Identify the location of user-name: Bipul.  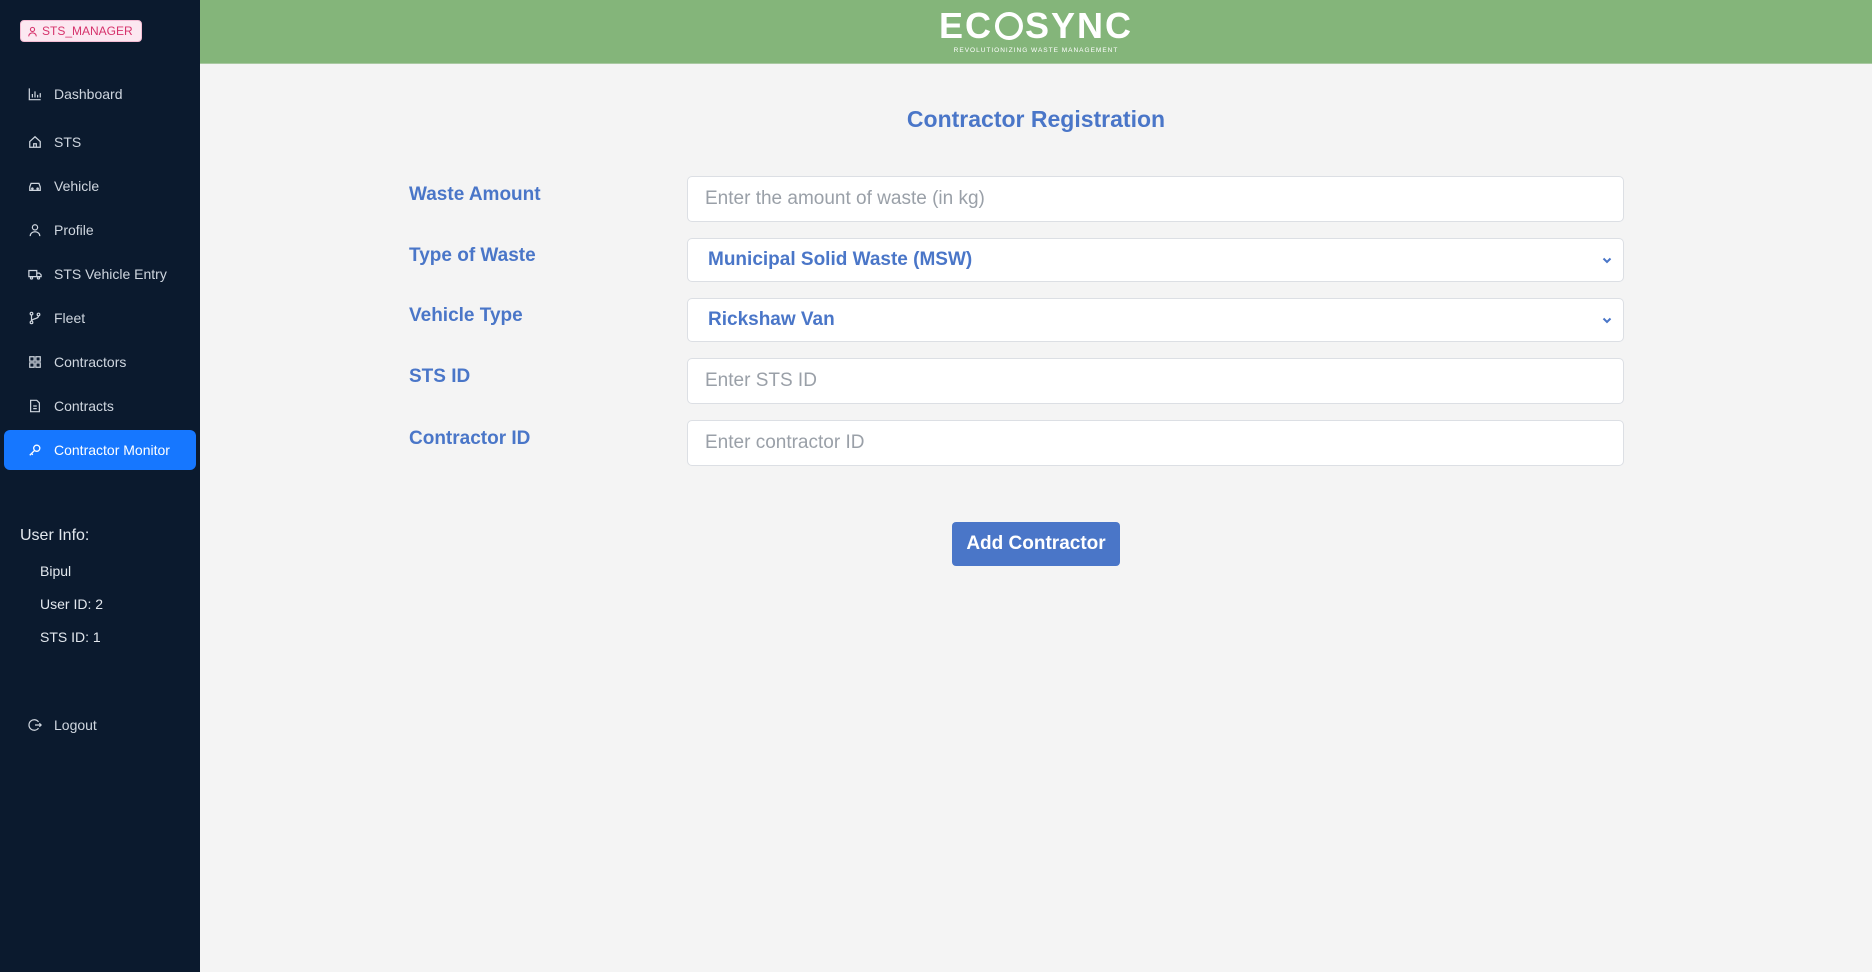
(56, 571).